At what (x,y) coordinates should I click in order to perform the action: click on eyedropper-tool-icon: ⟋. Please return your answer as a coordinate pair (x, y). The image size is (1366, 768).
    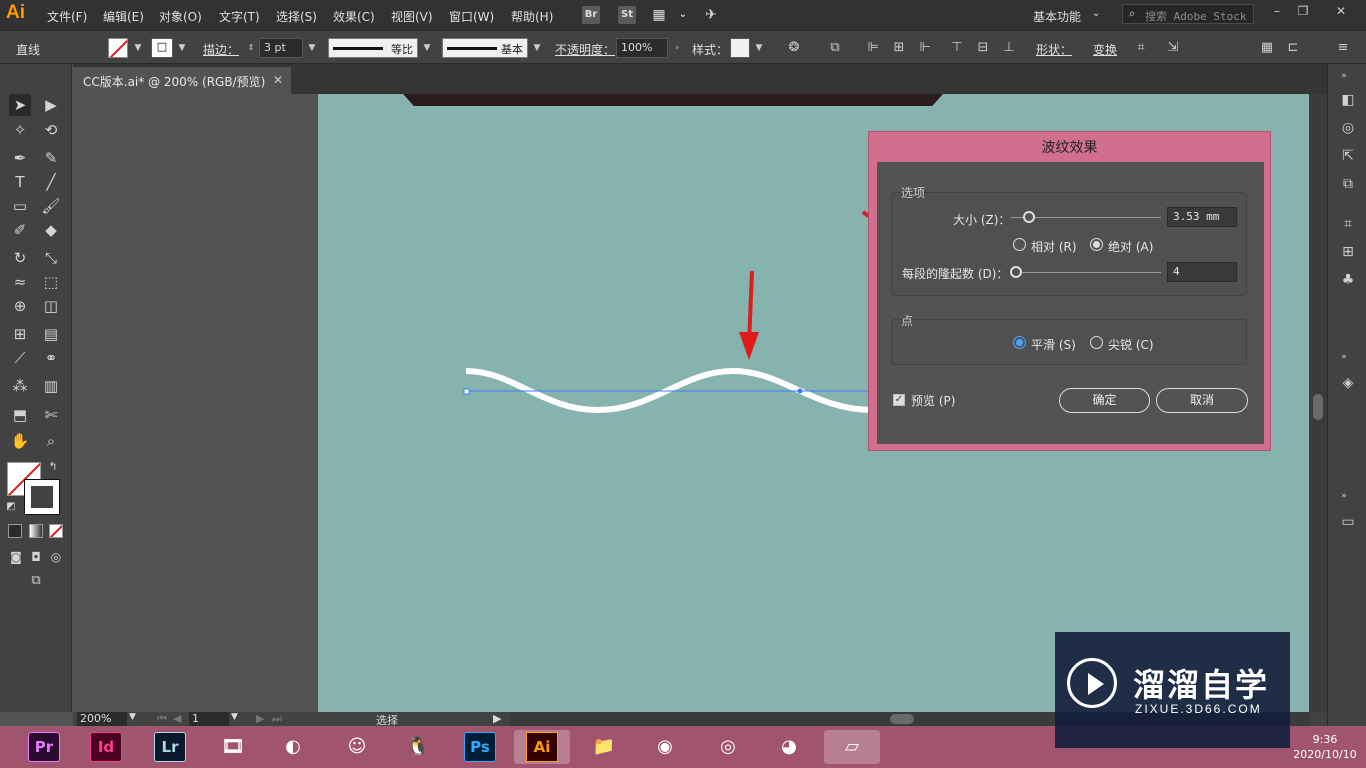
    Looking at the image, I should click on (20, 358).